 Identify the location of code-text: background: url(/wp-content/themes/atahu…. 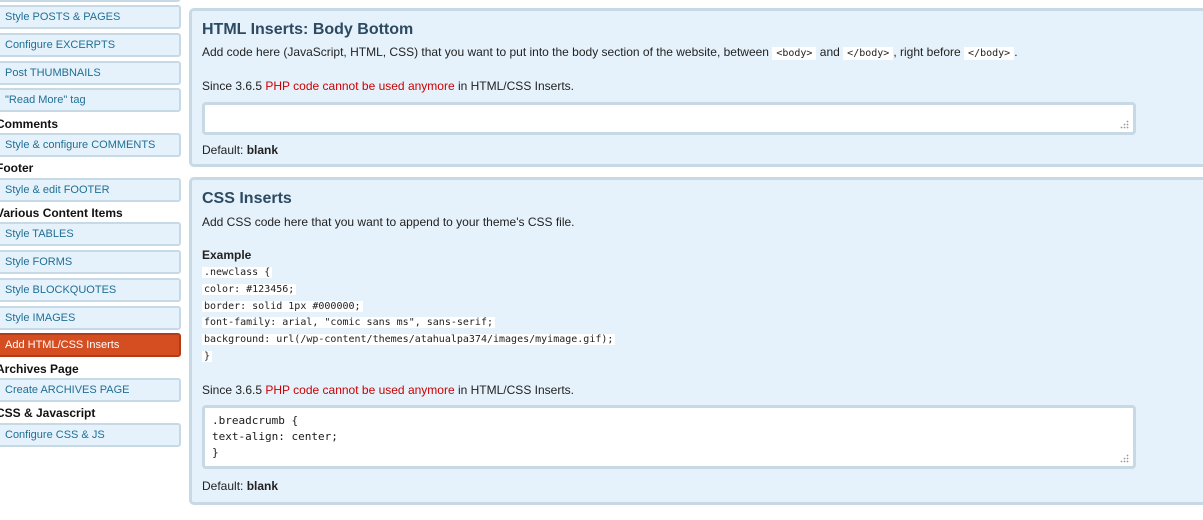
(409, 340).